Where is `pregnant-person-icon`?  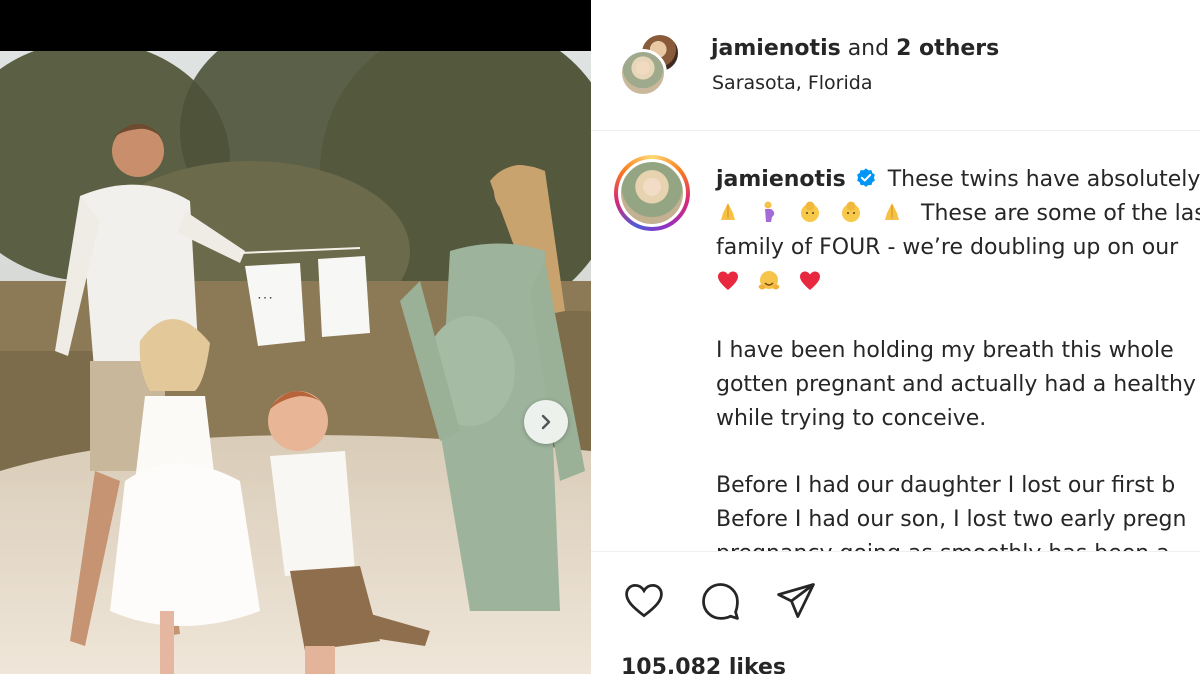 pregnant-person-icon is located at coordinates (769, 211).